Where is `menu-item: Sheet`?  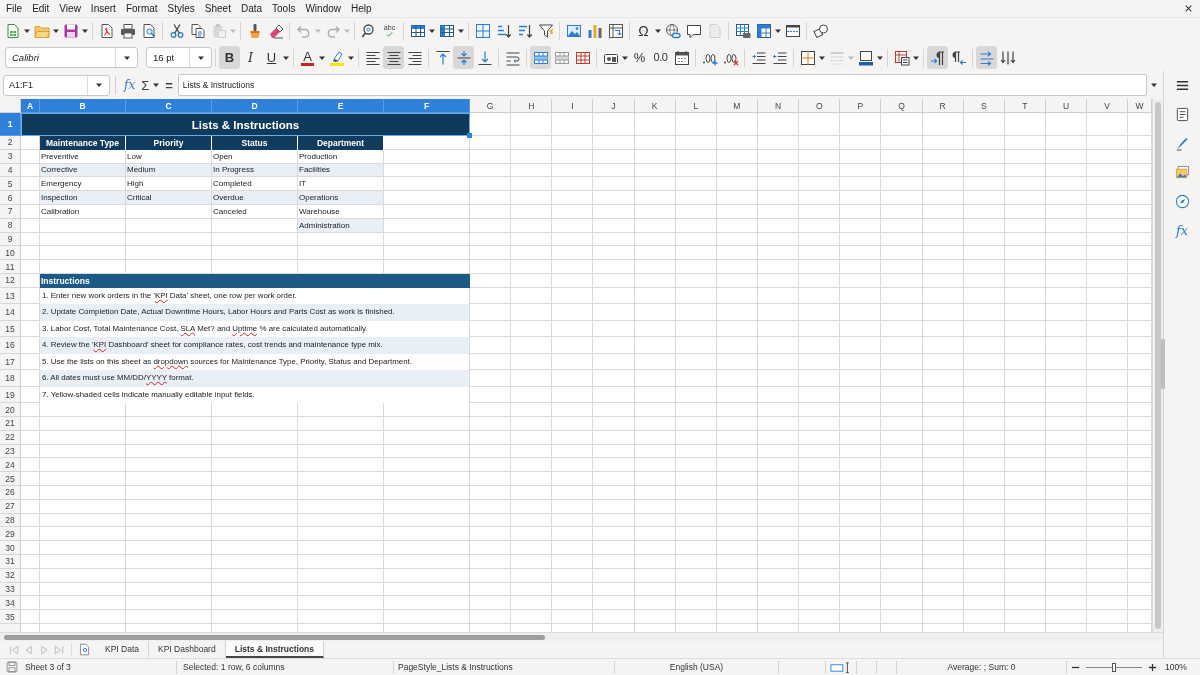
menu-item: Sheet is located at coordinates (217, 8).